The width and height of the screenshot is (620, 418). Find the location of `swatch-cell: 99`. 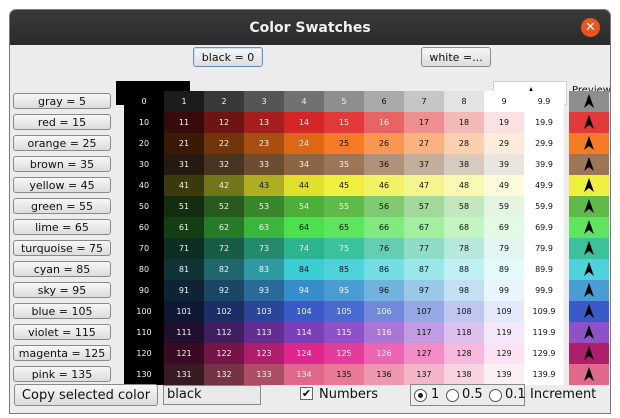

swatch-cell: 99 is located at coordinates (504, 290).